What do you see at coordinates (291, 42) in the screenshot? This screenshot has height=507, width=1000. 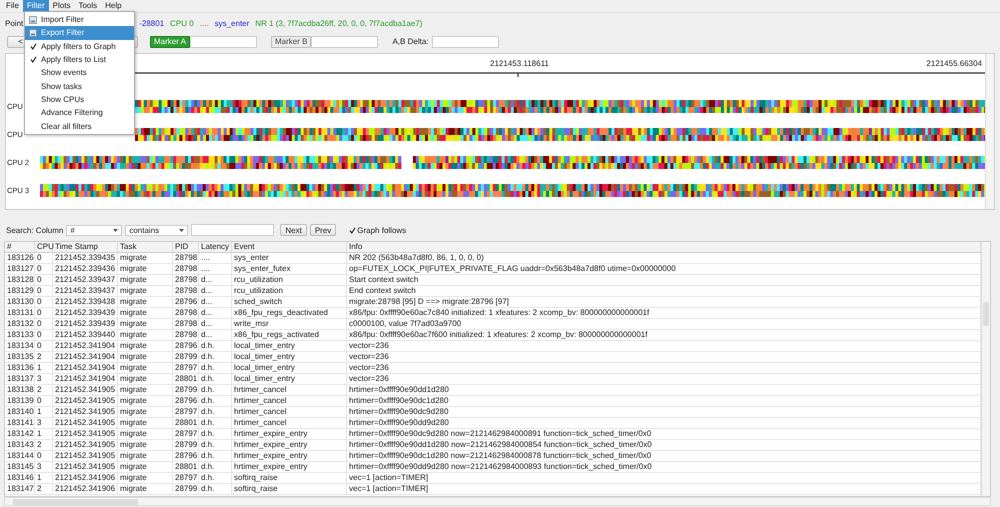 I see `marker-b-button: Marker B` at bounding box center [291, 42].